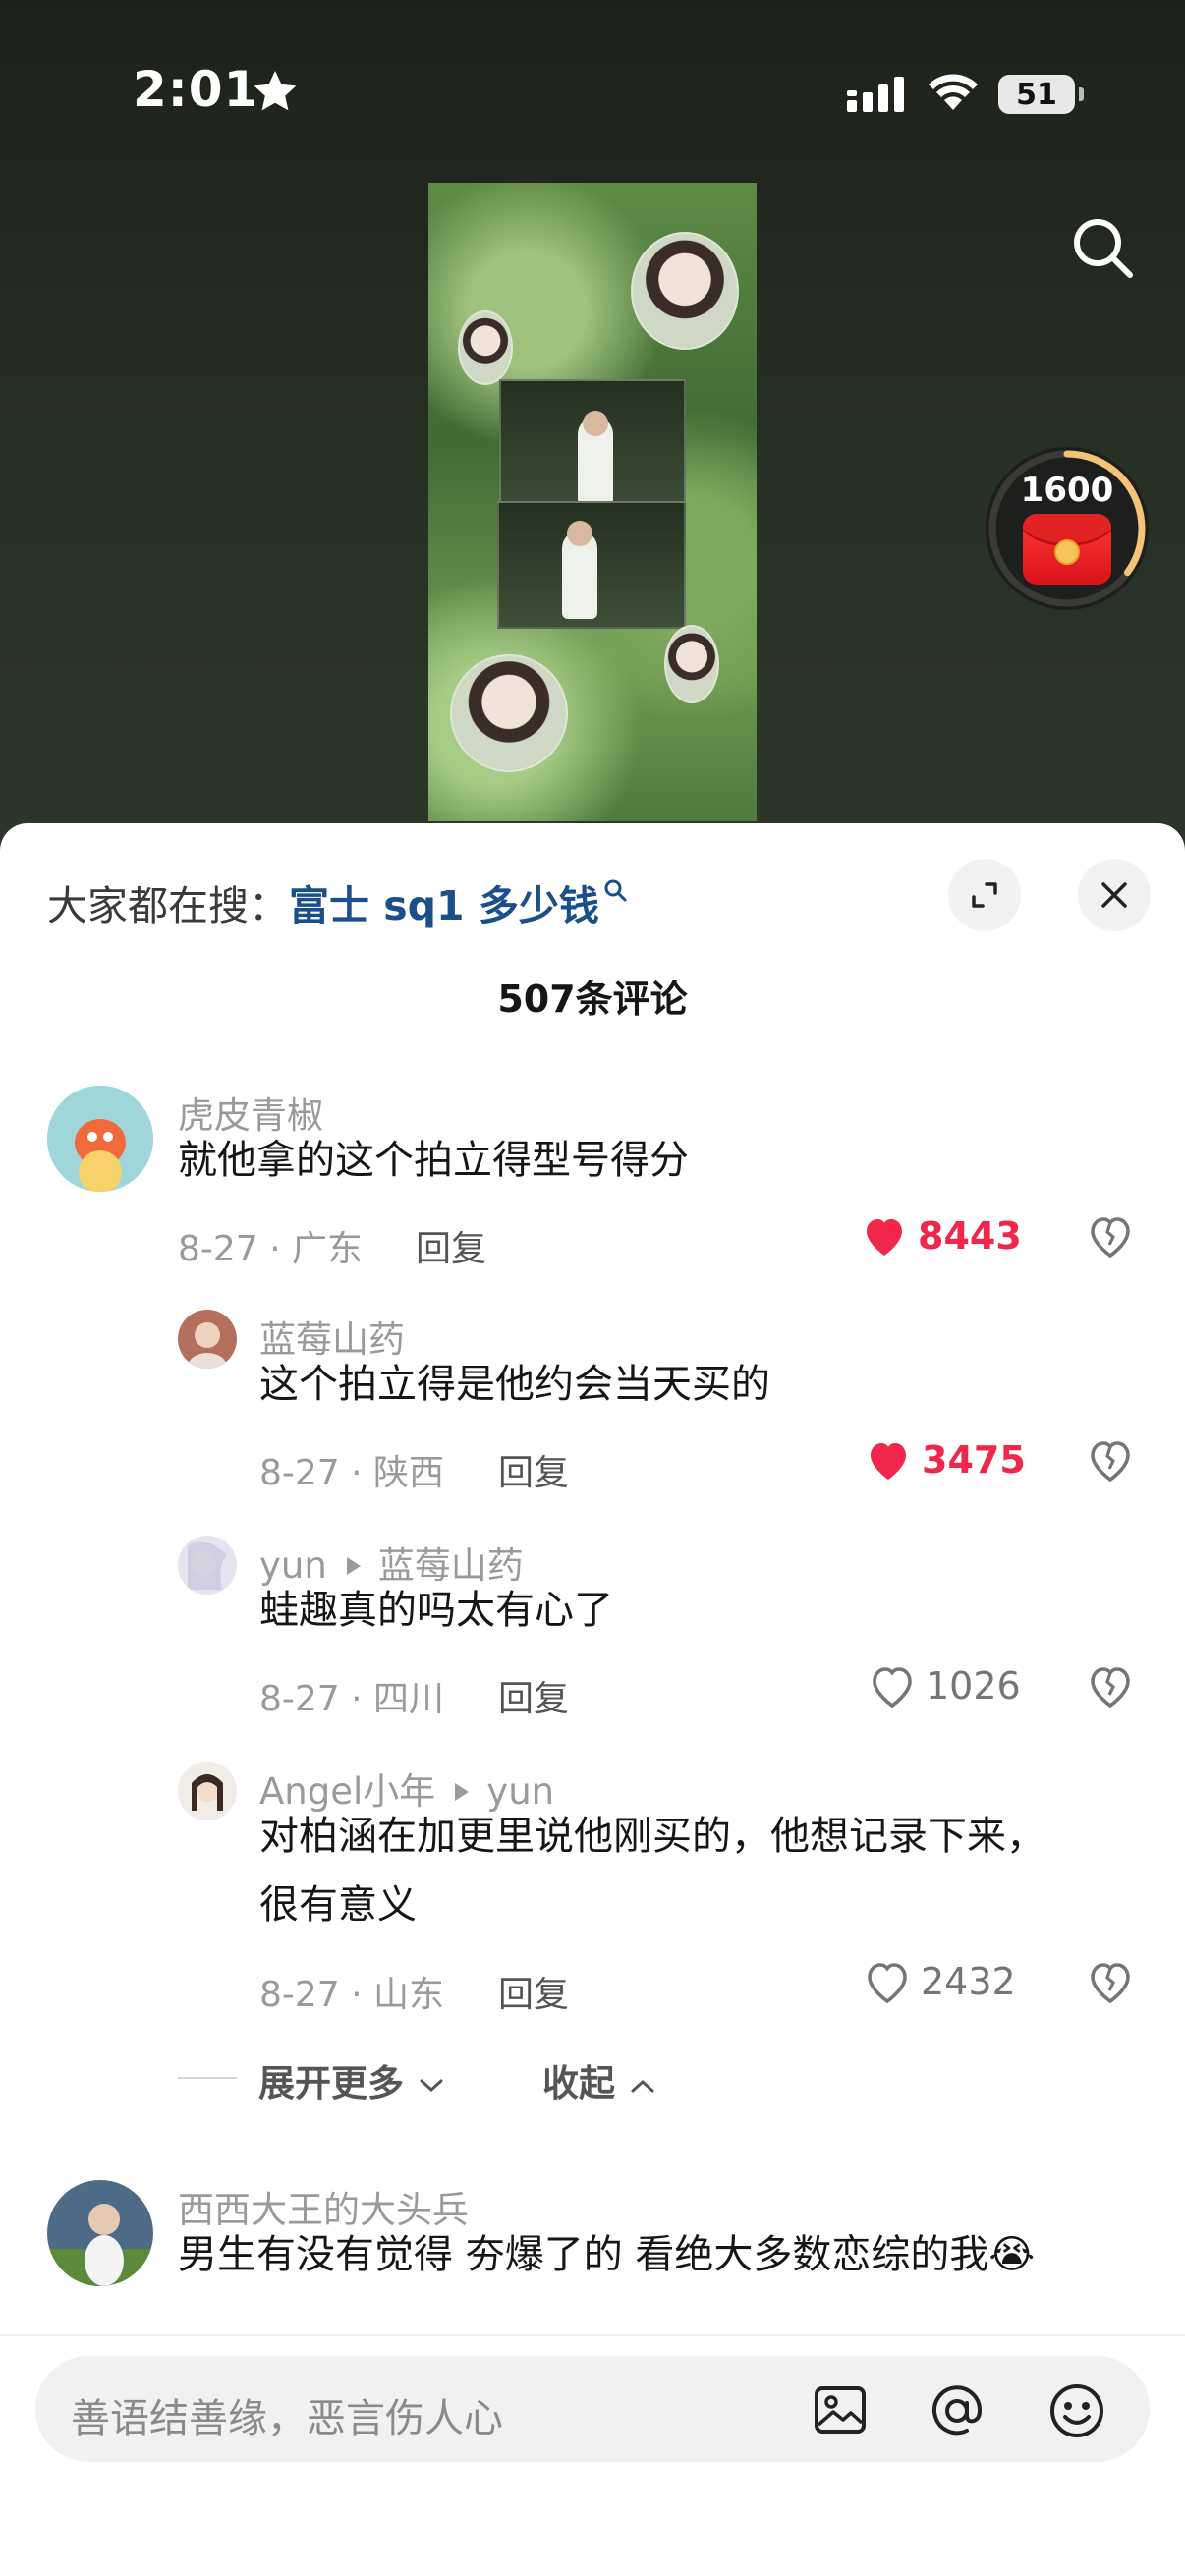 Image resolution: width=1185 pixels, height=2576 pixels. I want to click on comment-text: 男生有没有觉得 夯爆了的 看绝大多数恋综的我😭, so click(607, 2254).